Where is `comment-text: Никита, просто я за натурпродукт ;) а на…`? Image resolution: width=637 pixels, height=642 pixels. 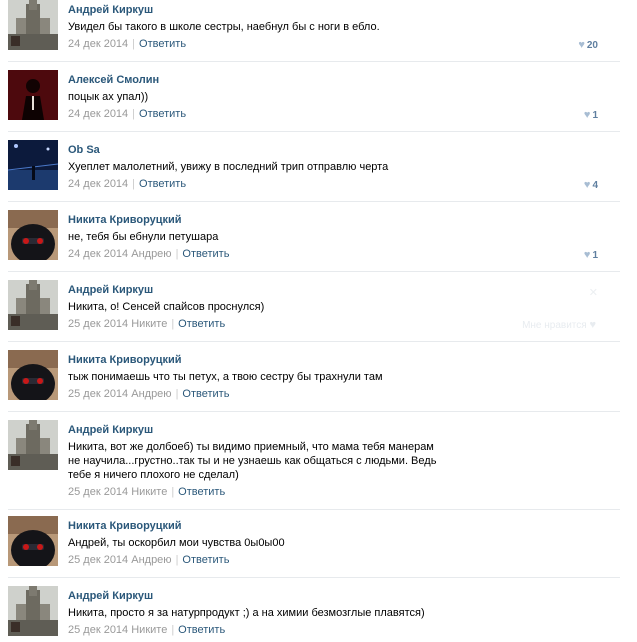 comment-text: Никита, просто я за натурпродукт ;) а на… is located at coordinates (246, 613).